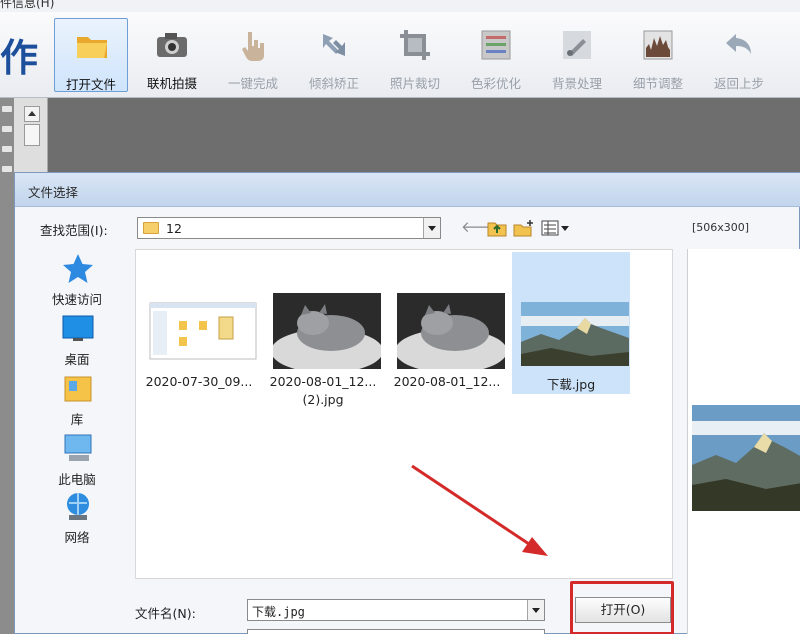  What do you see at coordinates (721, 227) in the screenshot?
I see `preview-size-label: [506x300]` at bounding box center [721, 227].